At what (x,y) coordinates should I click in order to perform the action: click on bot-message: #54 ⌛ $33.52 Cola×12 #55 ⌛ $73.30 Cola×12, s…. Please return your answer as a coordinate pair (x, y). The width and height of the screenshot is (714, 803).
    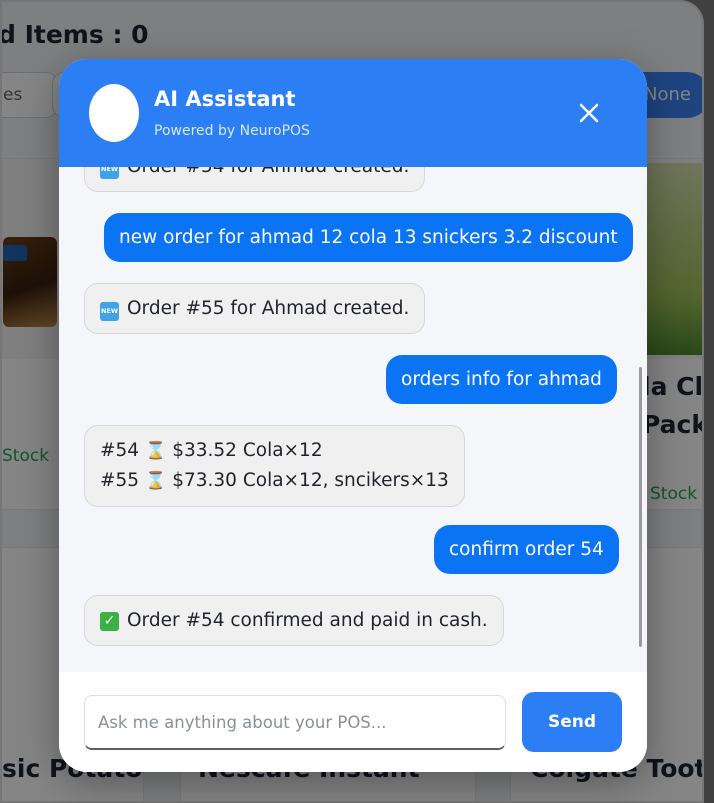
    Looking at the image, I should click on (274, 466).